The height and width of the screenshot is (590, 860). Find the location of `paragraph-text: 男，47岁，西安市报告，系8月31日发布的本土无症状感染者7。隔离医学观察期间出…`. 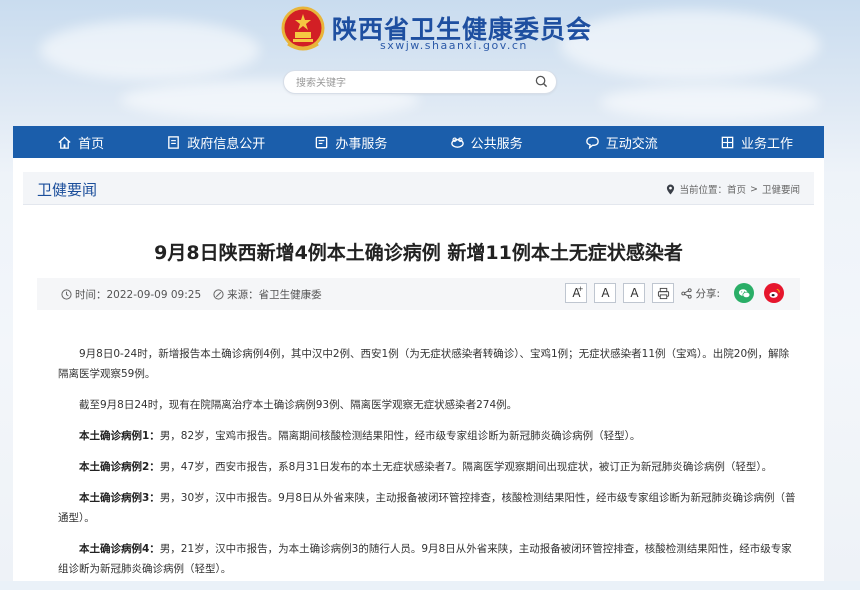

paragraph-text: 男，47岁，西安市报告，系8月31日发布的本土无症状感染者7。隔离医学观察期间出… is located at coordinates (466, 467).